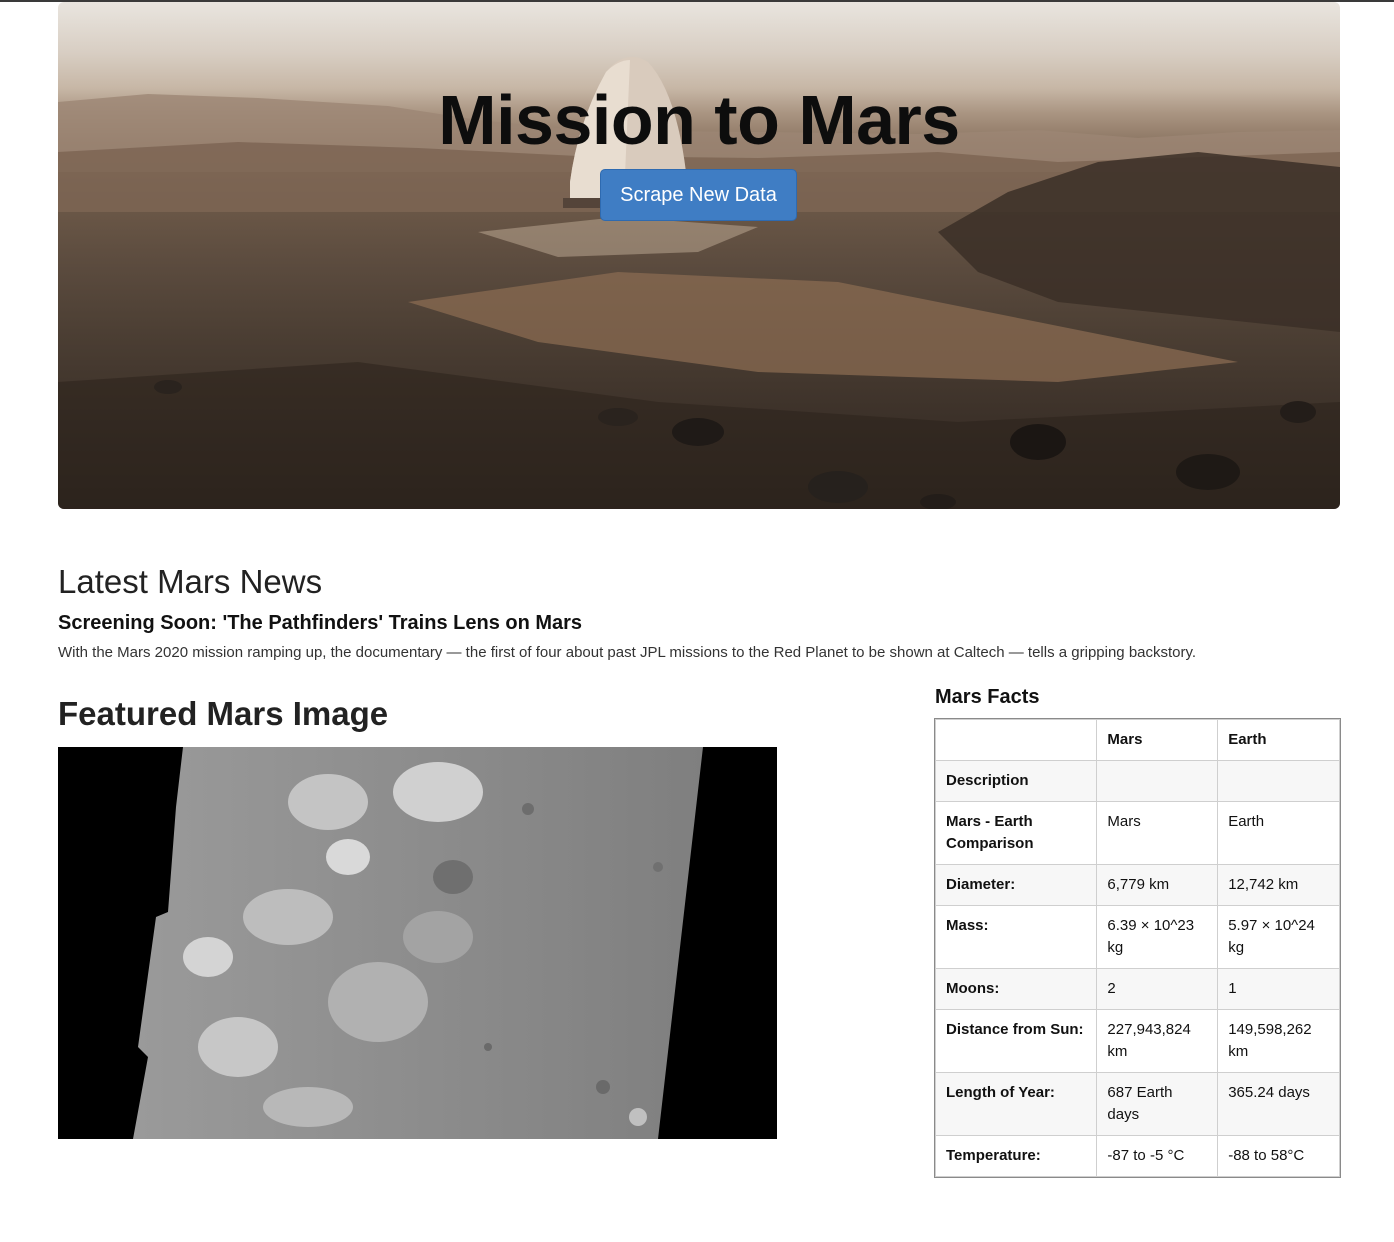 The height and width of the screenshot is (1242, 1394). Describe the element at coordinates (1016, 1104) in the screenshot. I see `table-row-label: Length of Year:` at that location.